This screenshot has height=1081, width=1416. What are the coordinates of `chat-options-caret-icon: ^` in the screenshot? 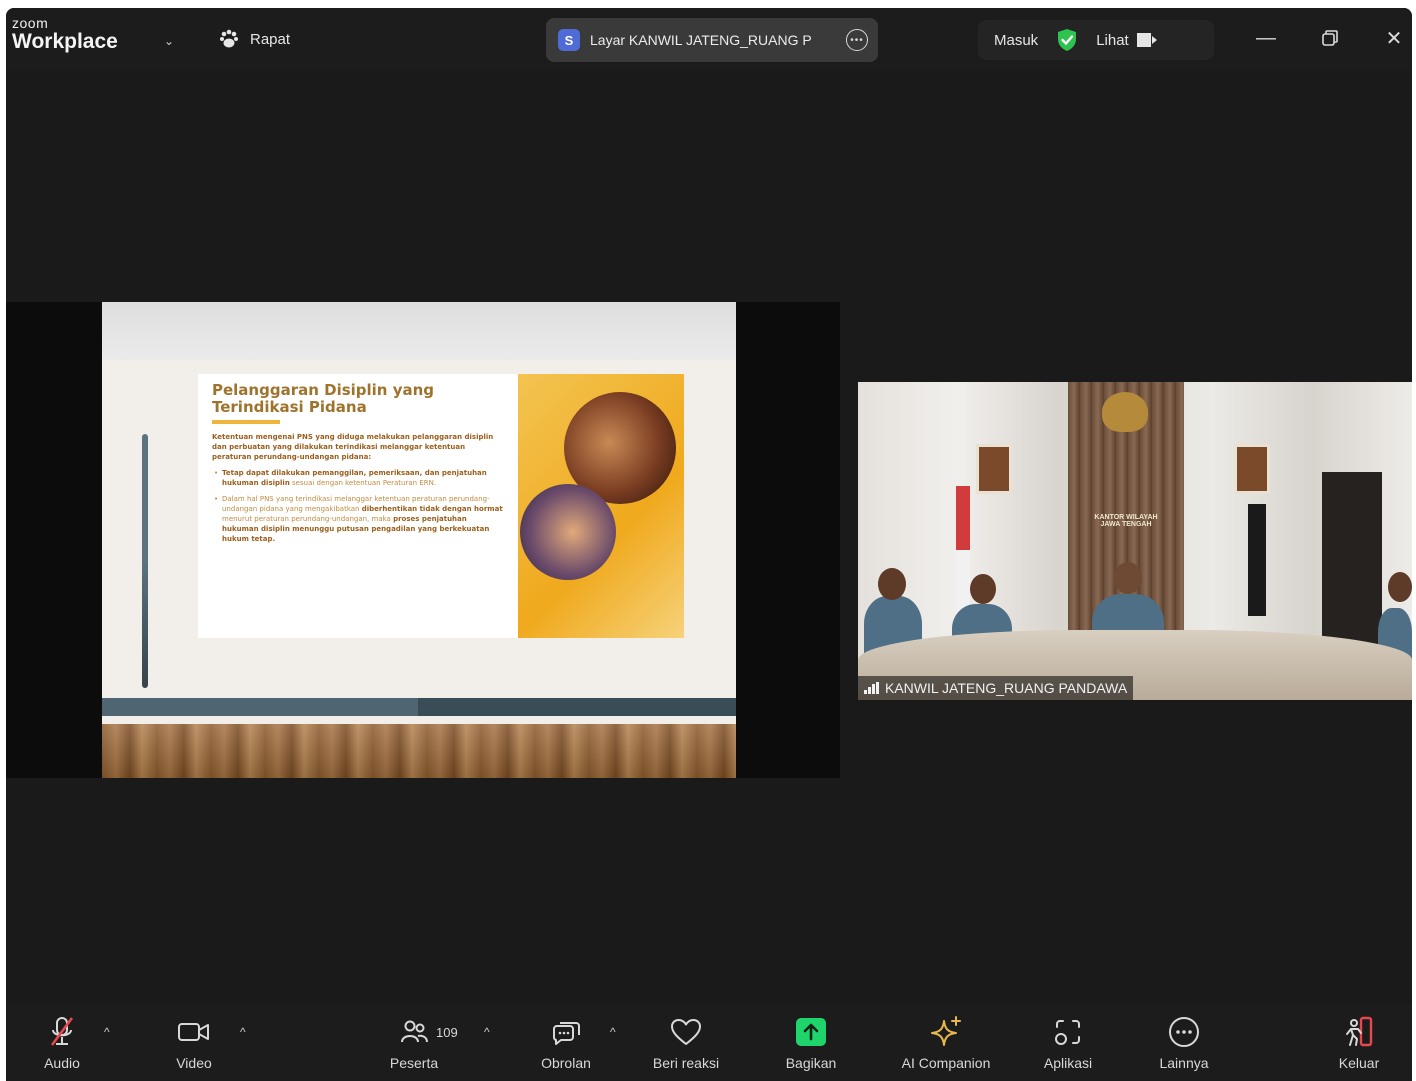 It's located at (613, 1032).